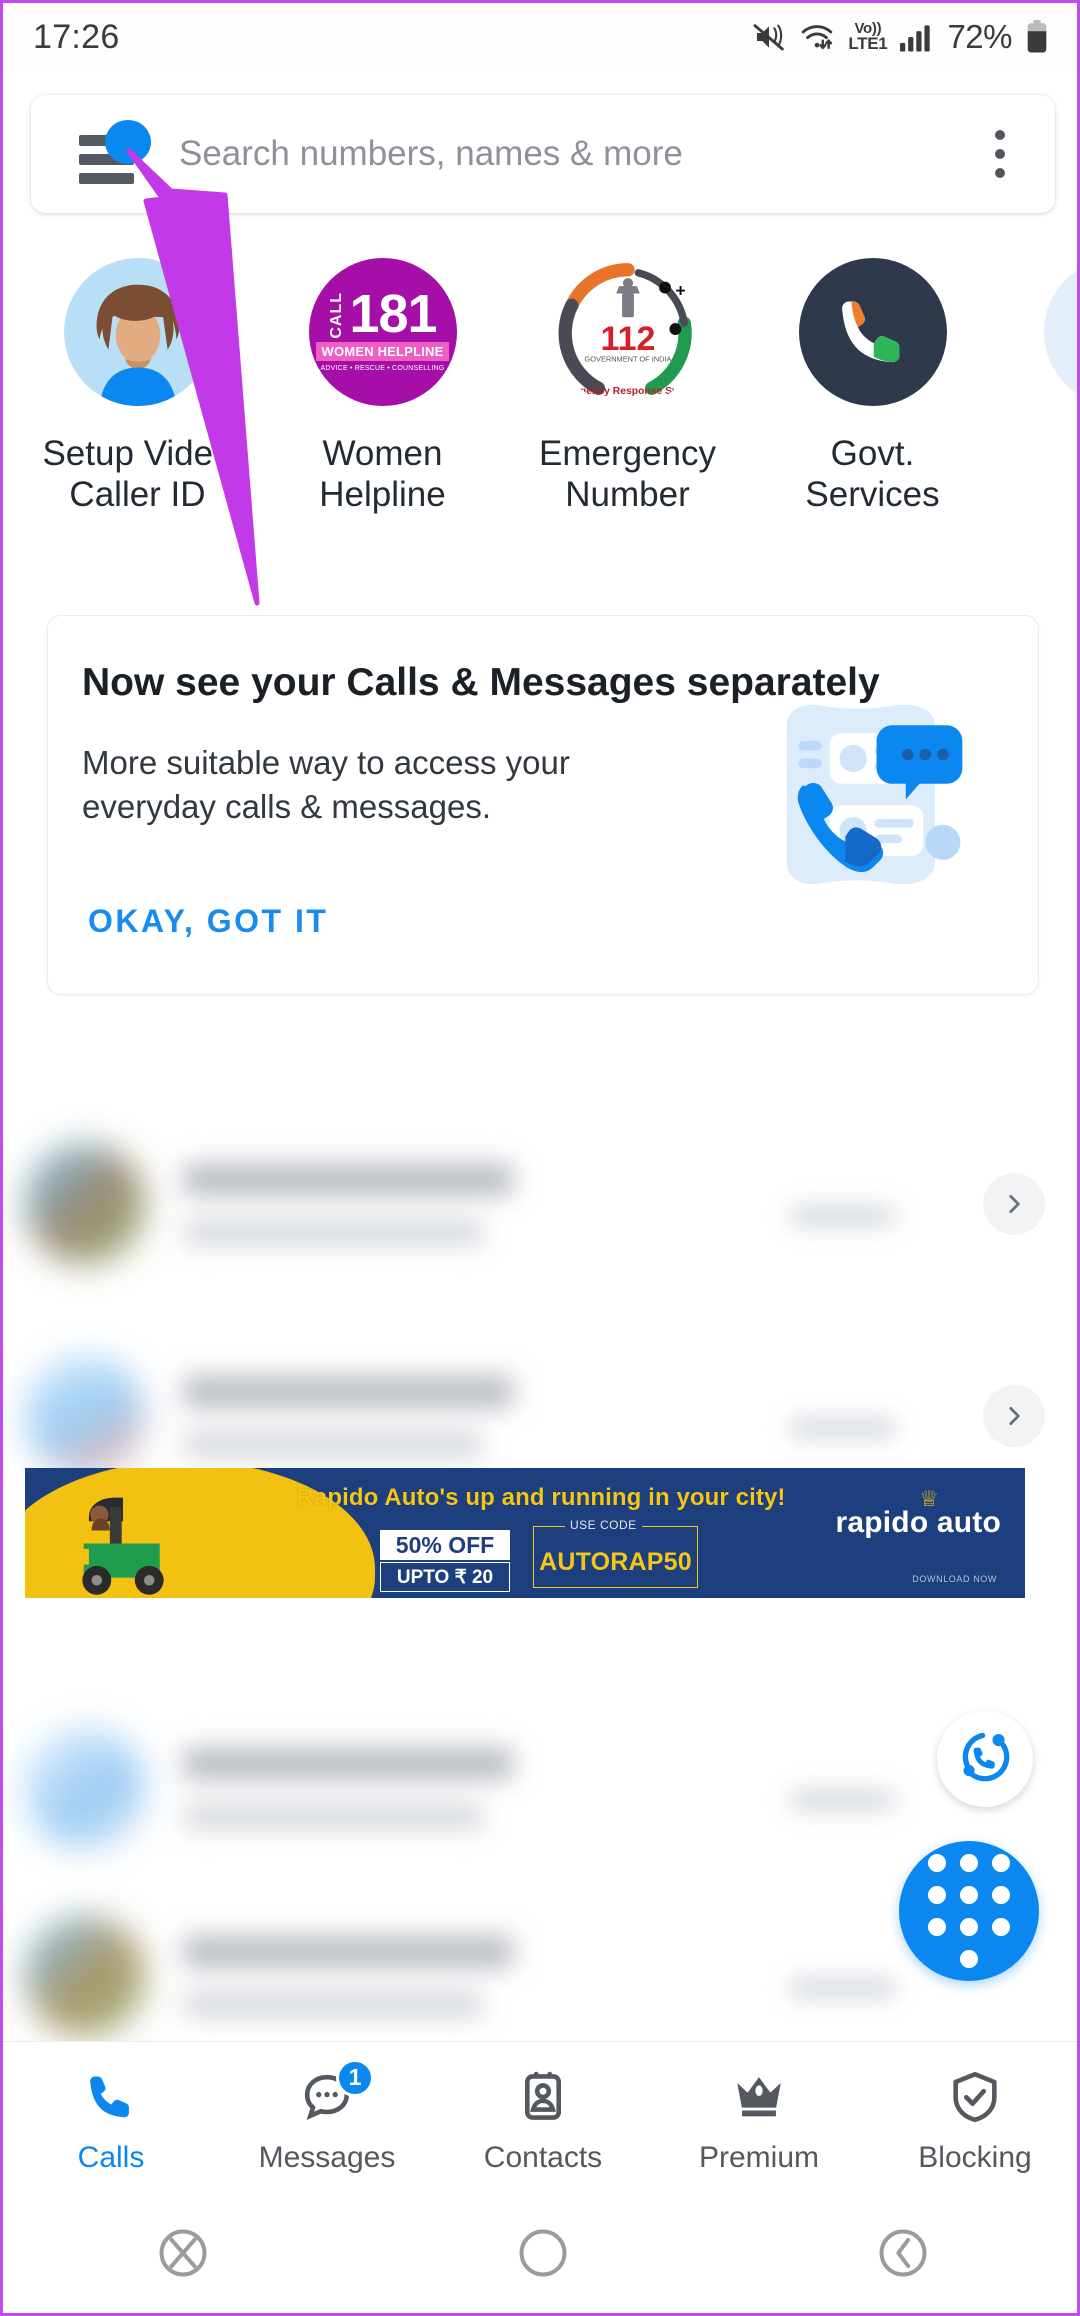 Image resolution: width=1080 pixels, height=2316 pixels. Describe the element at coordinates (543, 2097) in the screenshot. I see `contact-card-icon` at that location.